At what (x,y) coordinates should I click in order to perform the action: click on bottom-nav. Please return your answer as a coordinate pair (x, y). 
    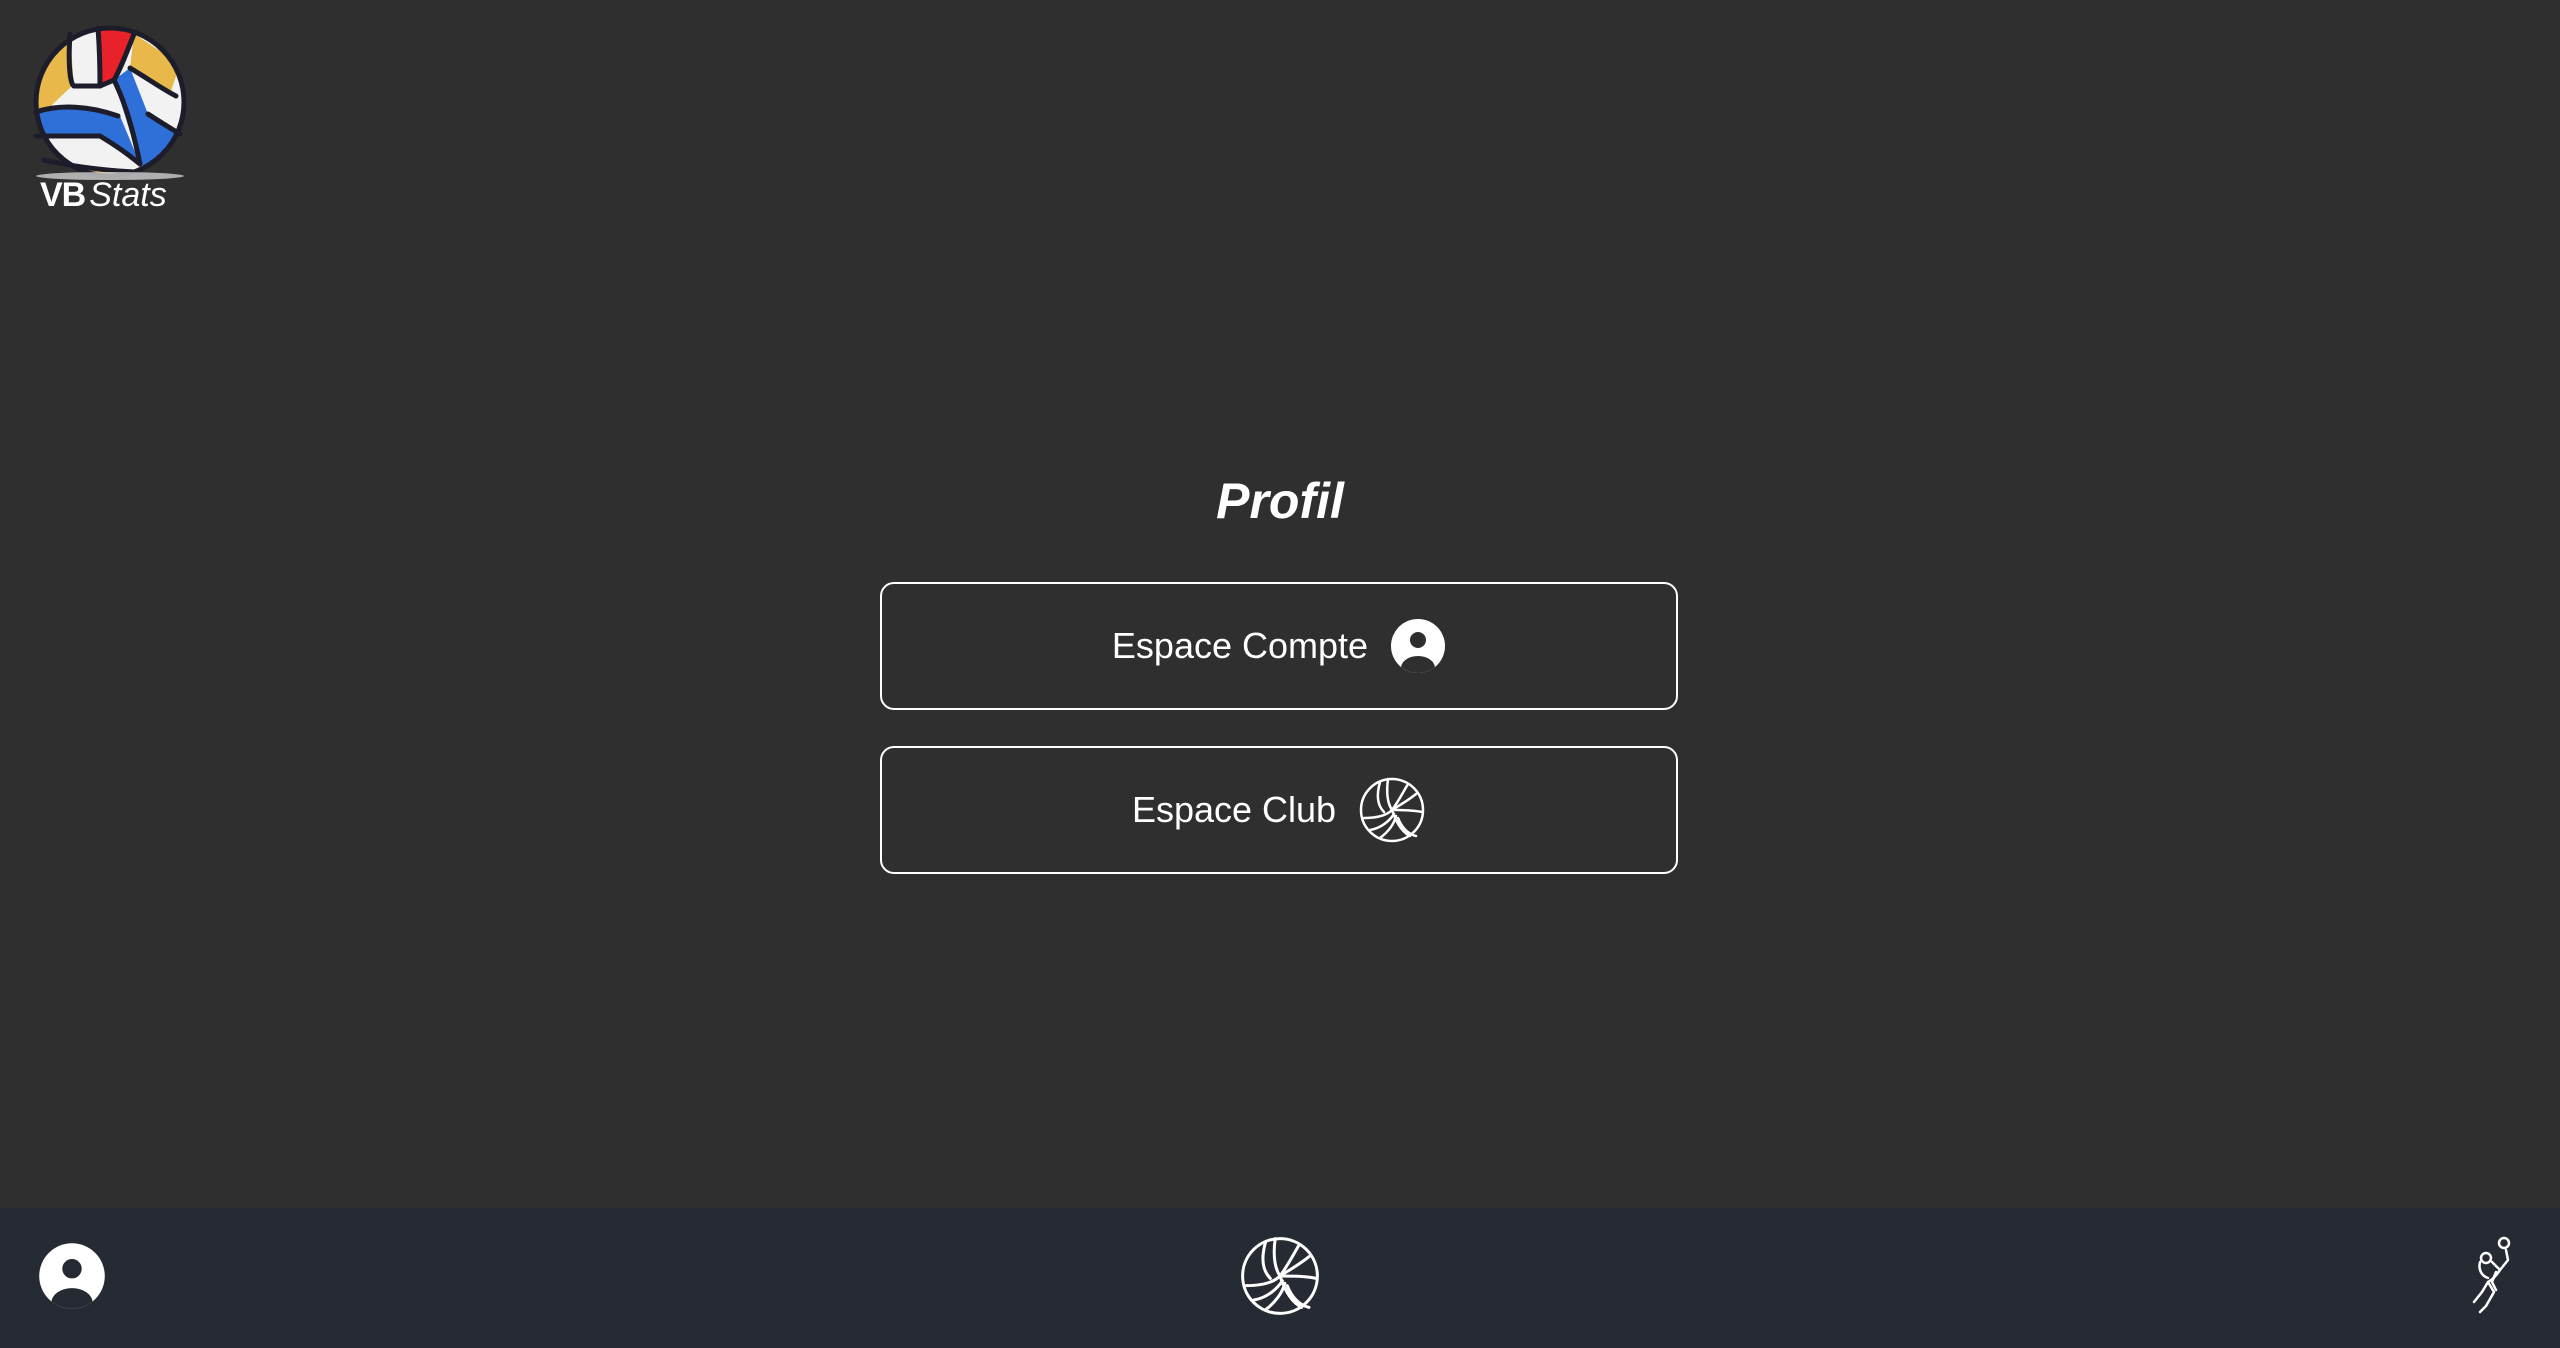
    Looking at the image, I should click on (1280, 1278).